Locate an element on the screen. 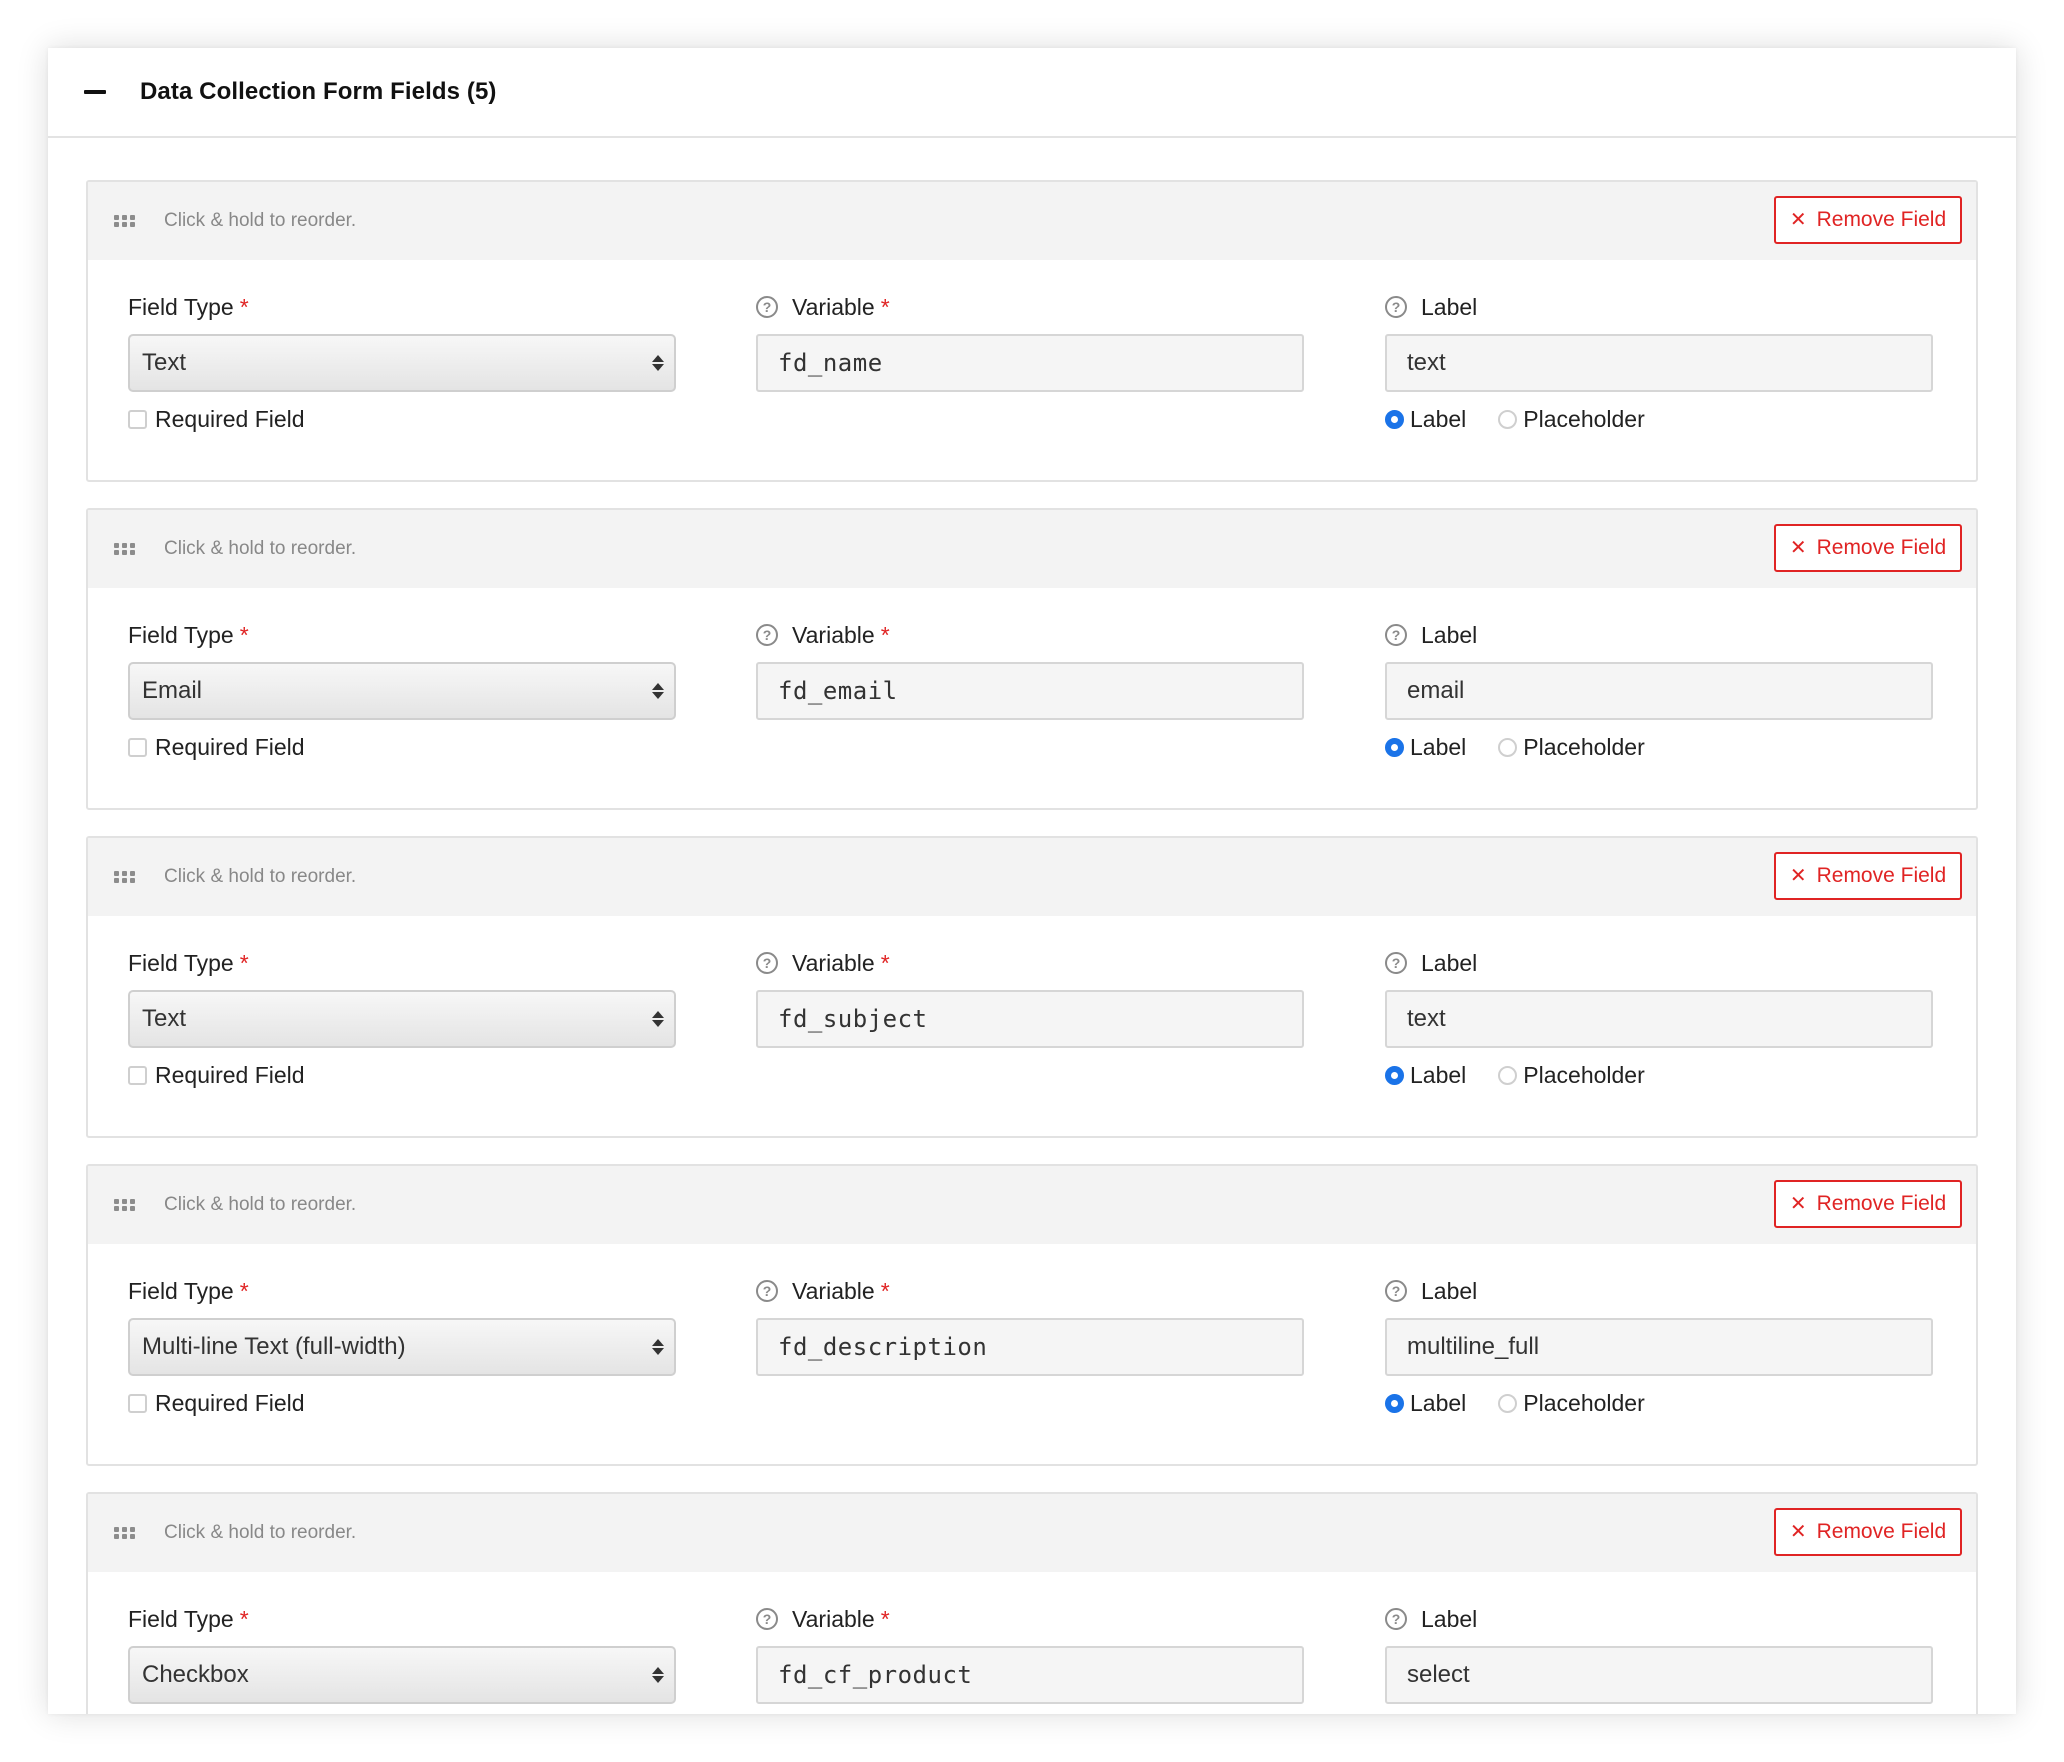 The height and width of the screenshot is (1762, 2064). variable-input: fd_subject is located at coordinates (1030, 1019).